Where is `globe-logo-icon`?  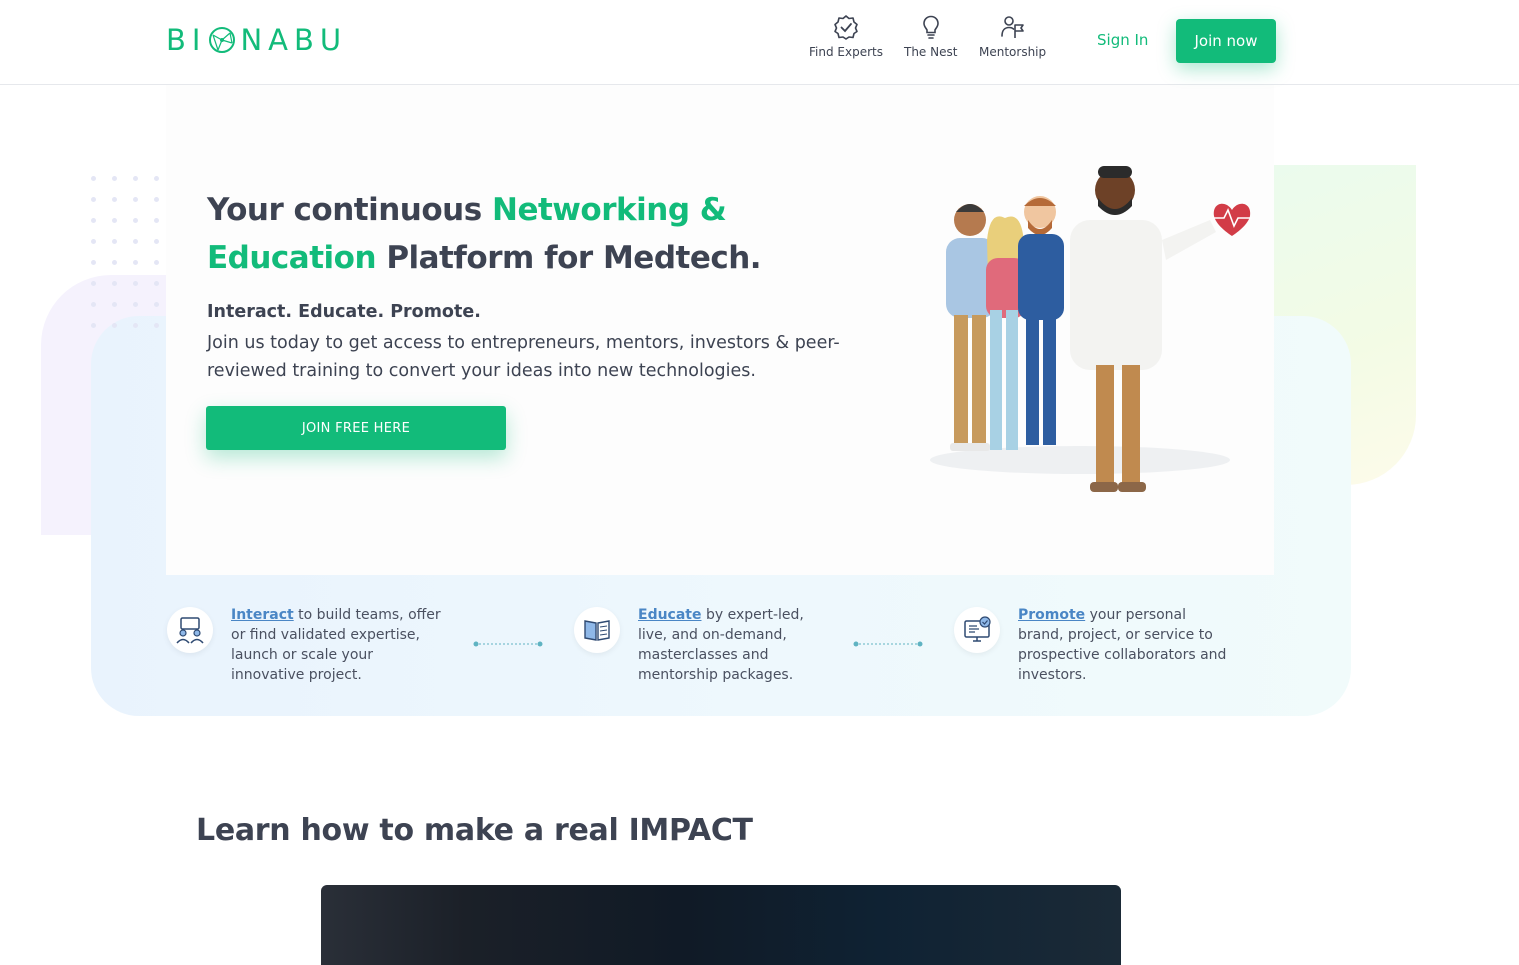 globe-logo-icon is located at coordinates (222, 40).